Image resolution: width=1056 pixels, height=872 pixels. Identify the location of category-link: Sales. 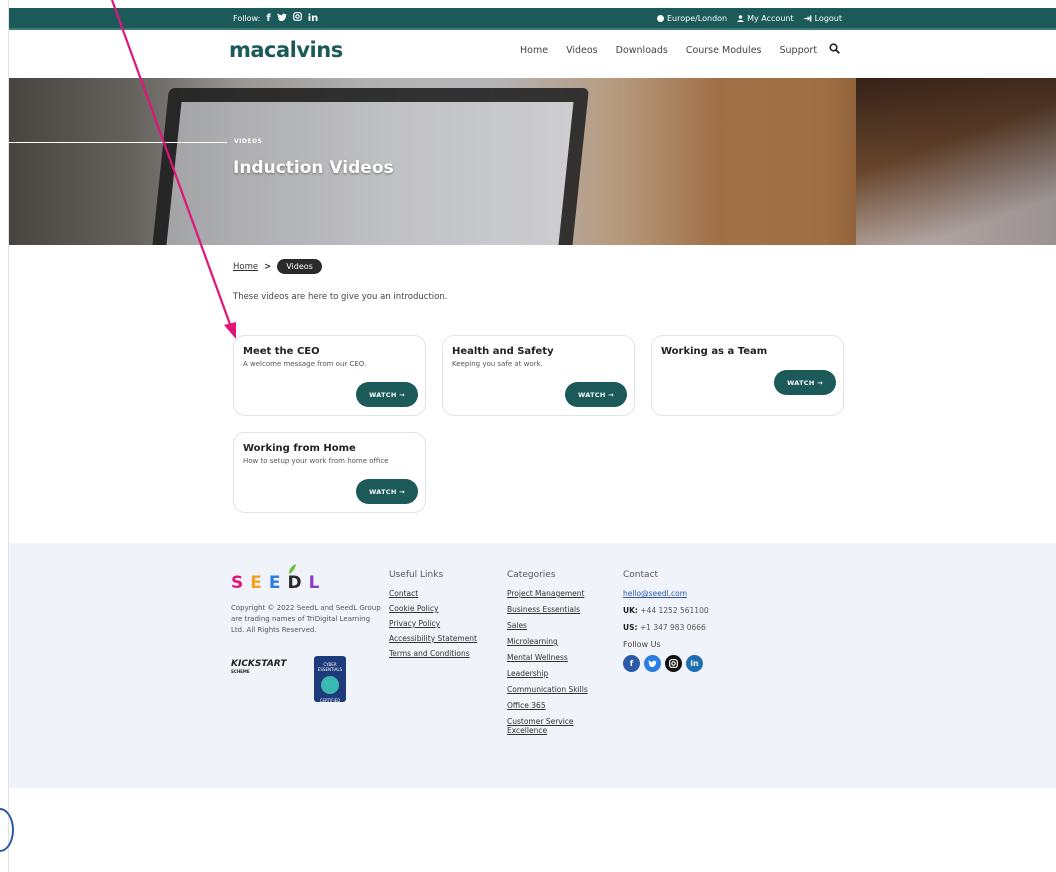
(557, 625).